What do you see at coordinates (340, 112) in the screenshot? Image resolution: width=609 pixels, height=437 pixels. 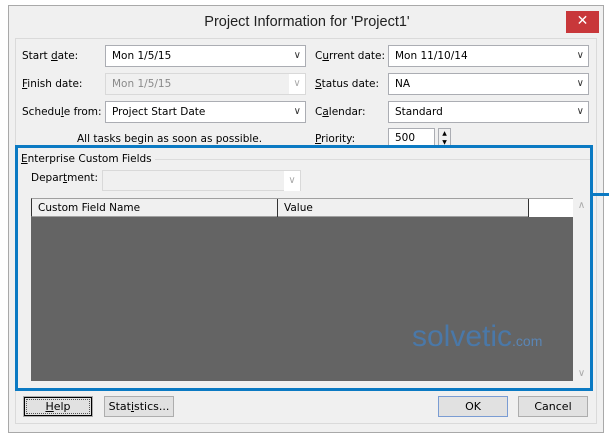 I see `calendar-label: Calendar:` at bounding box center [340, 112].